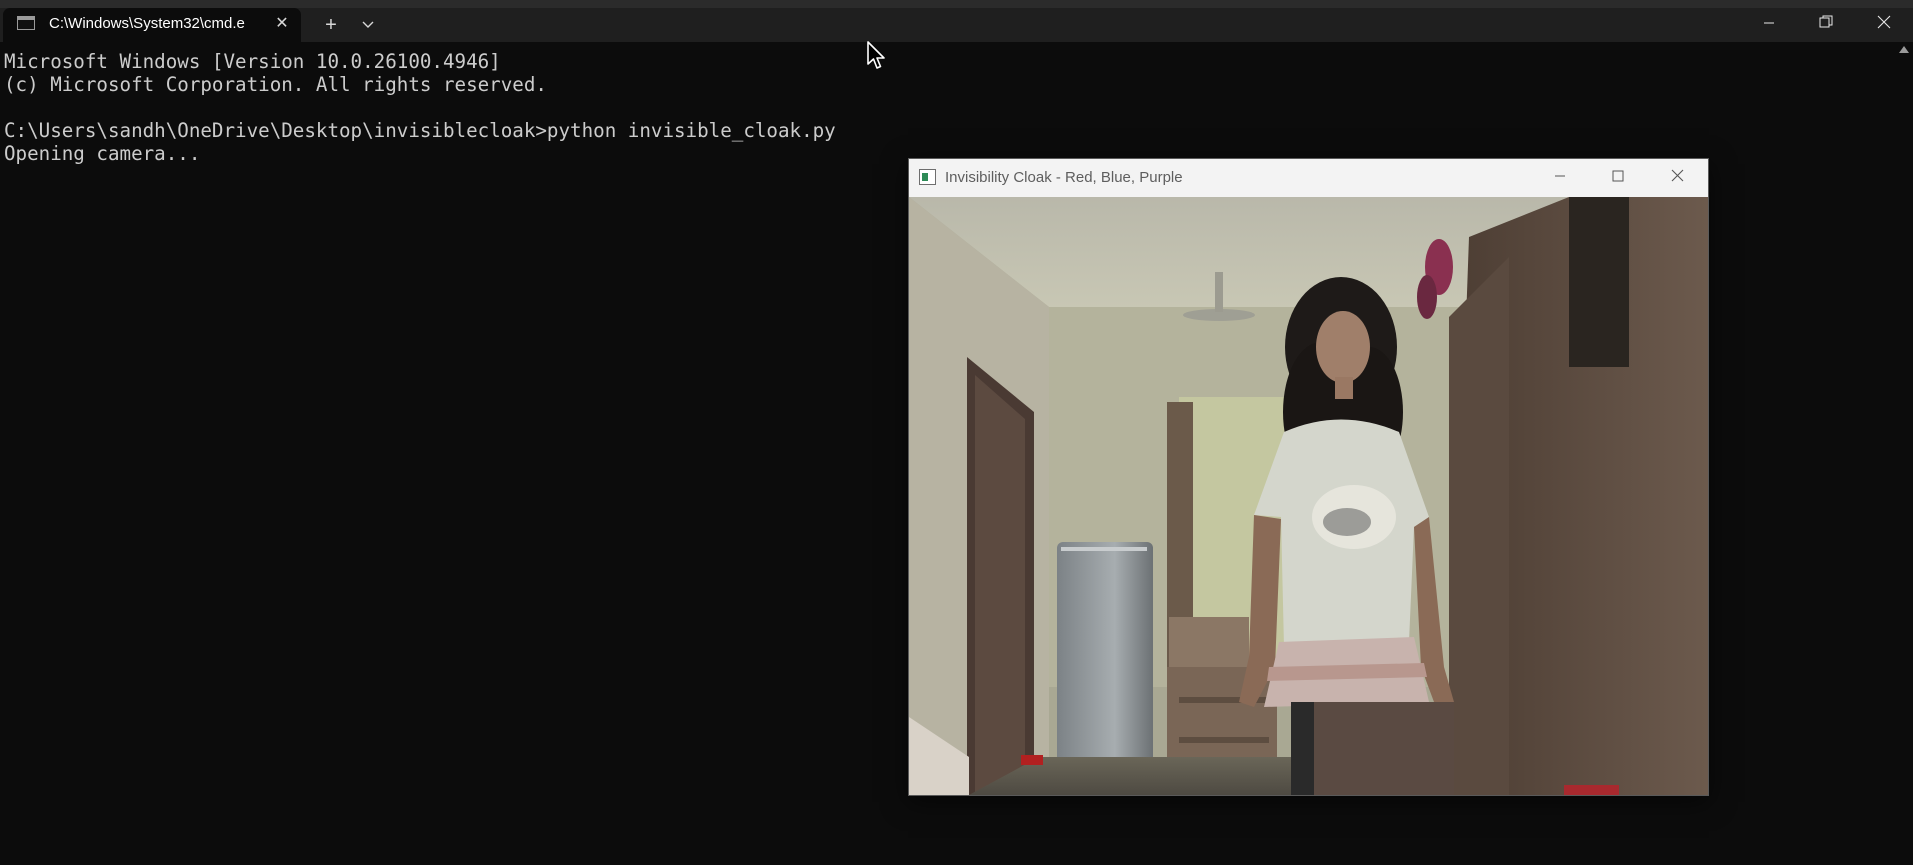 Image resolution: width=1913 pixels, height=865 pixels. What do you see at coordinates (147, 23) in the screenshot?
I see `tab-title: C:\Windows\System32\cmd.e` at bounding box center [147, 23].